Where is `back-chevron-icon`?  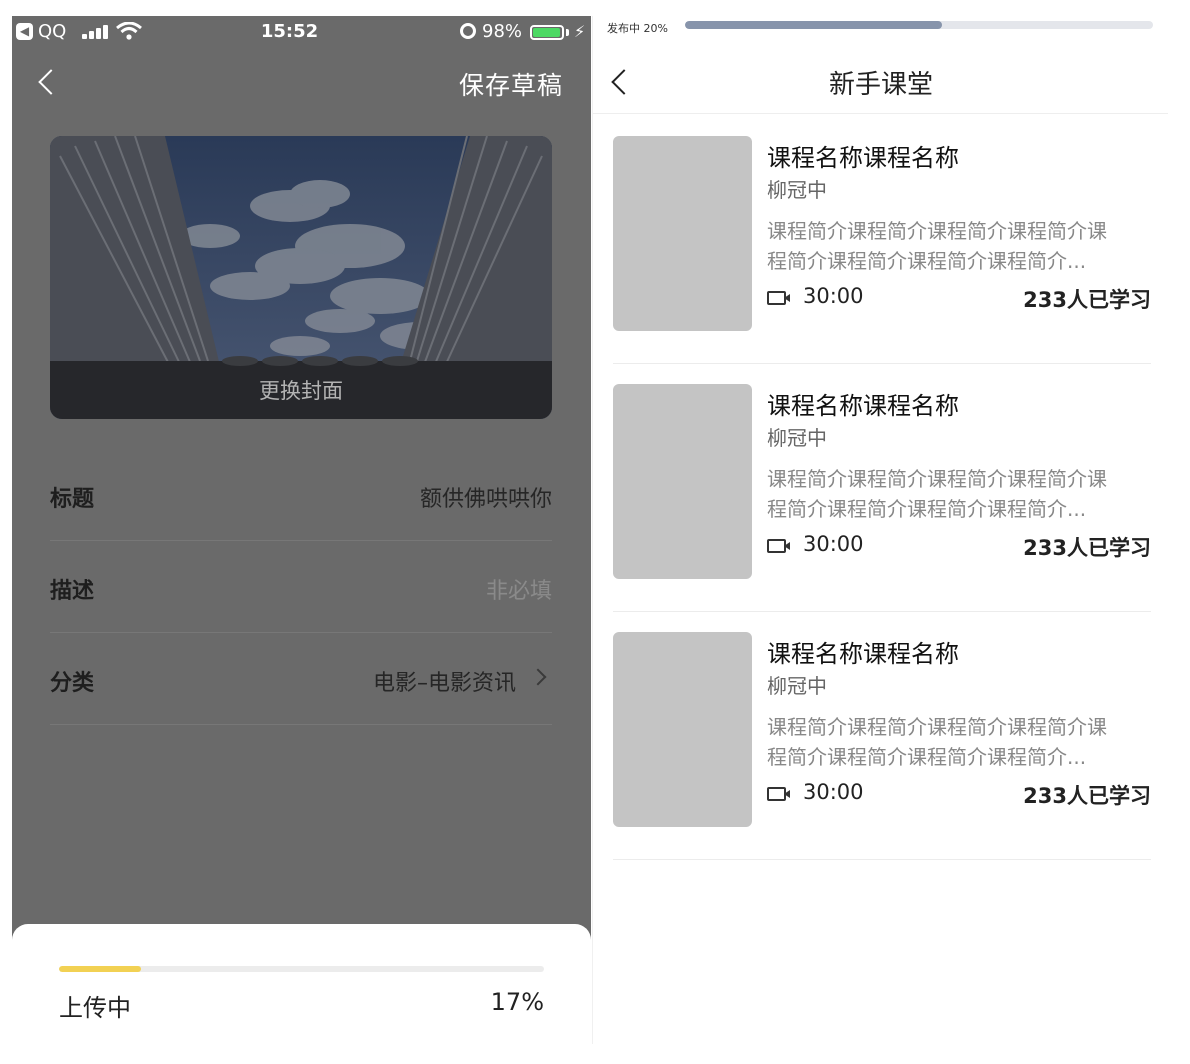 back-chevron-icon is located at coordinates (51, 82).